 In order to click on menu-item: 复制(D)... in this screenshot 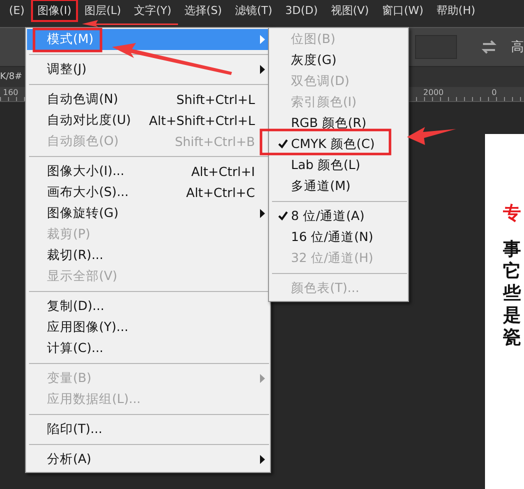, I will do `click(148, 306)`.